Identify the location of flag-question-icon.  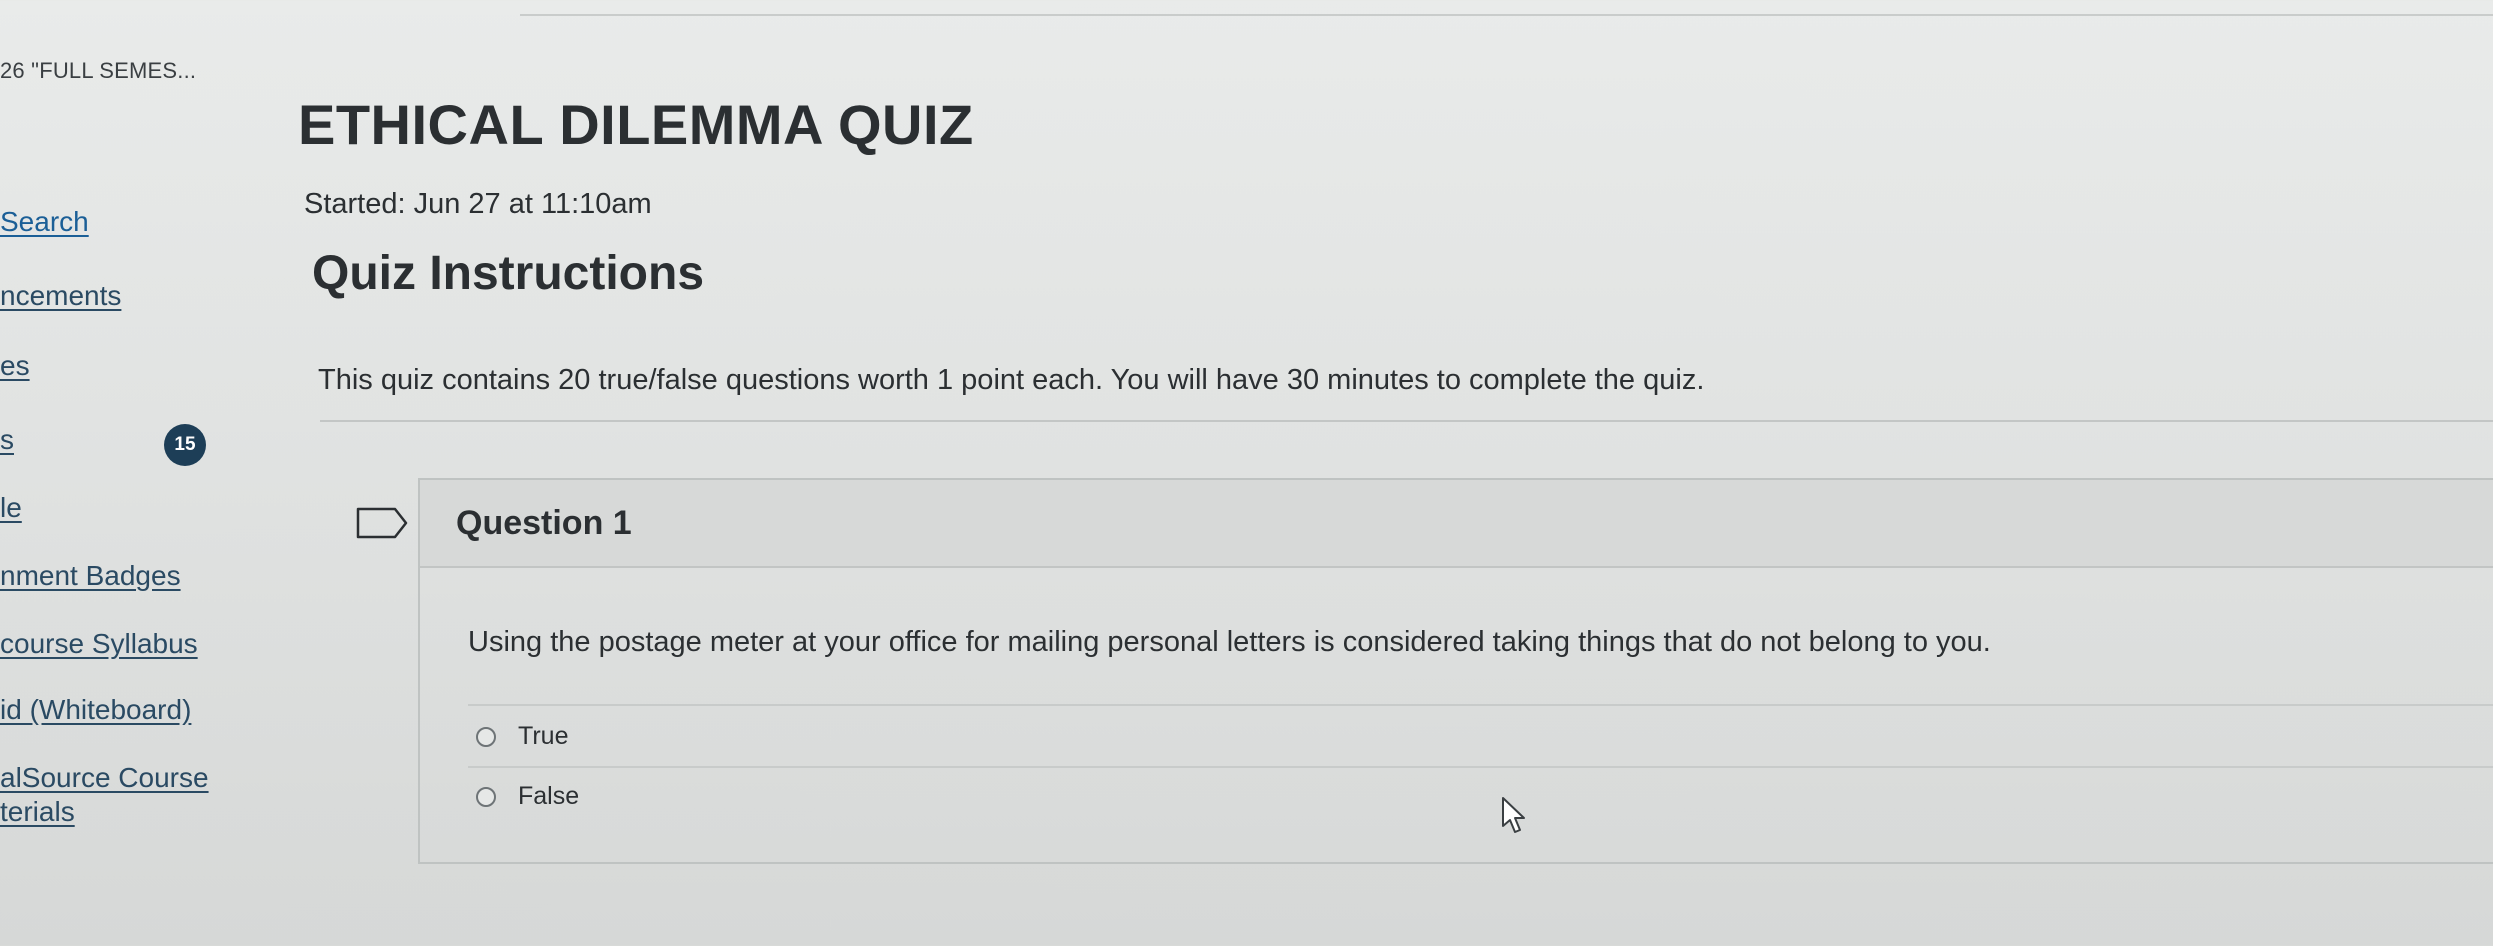
(382, 523).